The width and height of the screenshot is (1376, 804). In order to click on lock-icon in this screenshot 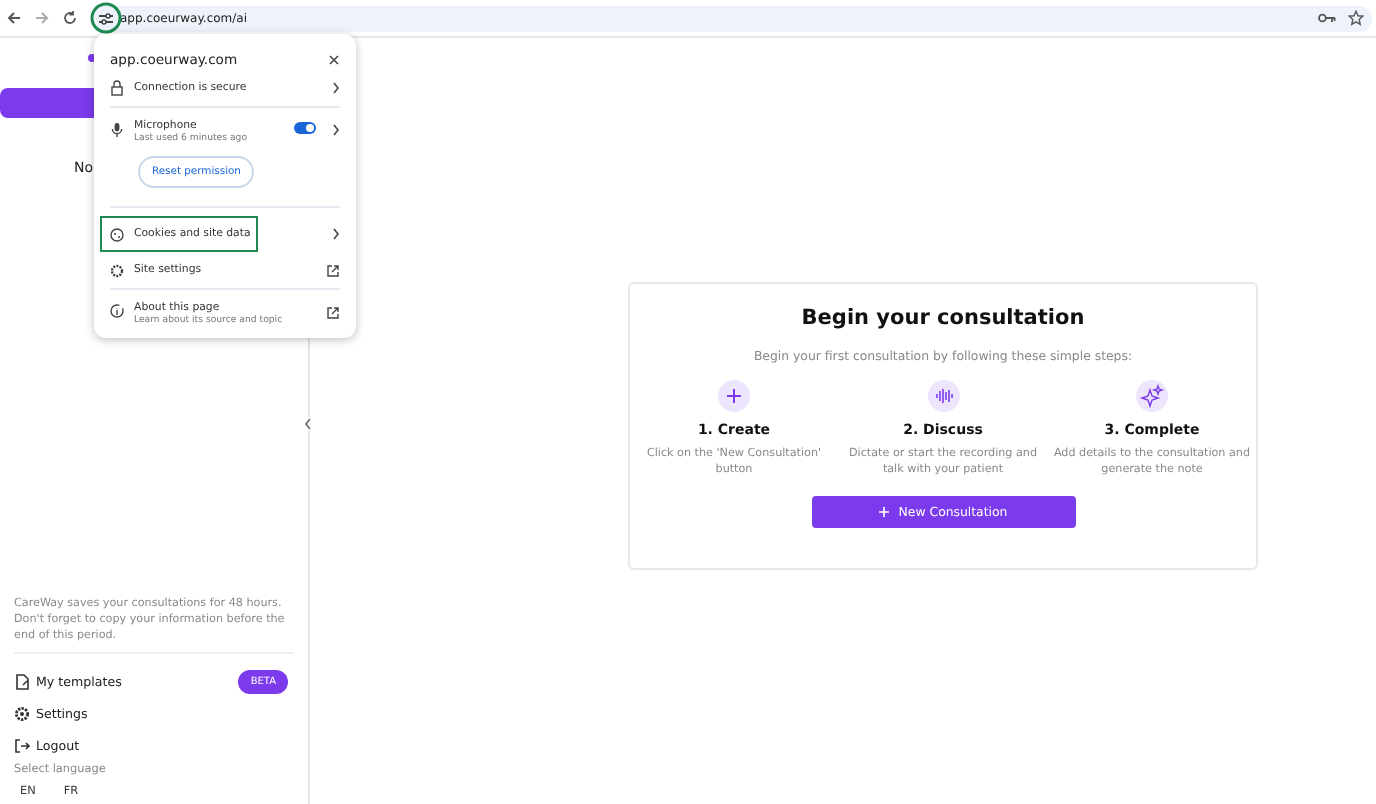, I will do `click(117, 88)`.